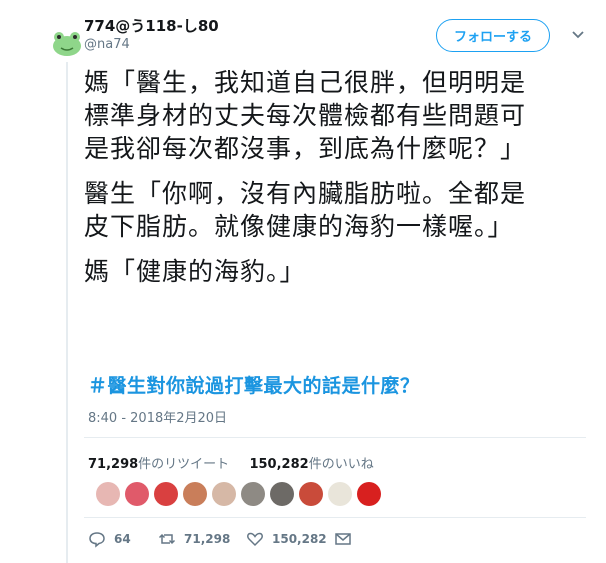 Image resolution: width=606 pixels, height=563 pixels. What do you see at coordinates (299, 539) in the screenshot?
I see `like-count: 150,282` at bounding box center [299, 539].